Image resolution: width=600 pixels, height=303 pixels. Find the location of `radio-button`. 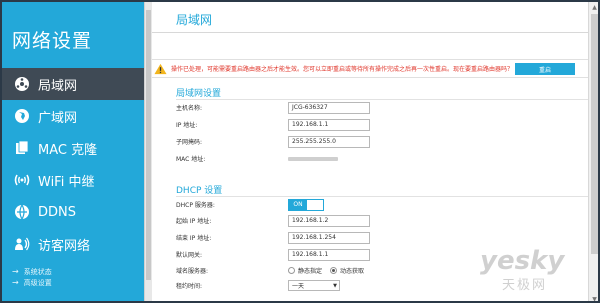

radio-button is located at coordinates (291, 270).